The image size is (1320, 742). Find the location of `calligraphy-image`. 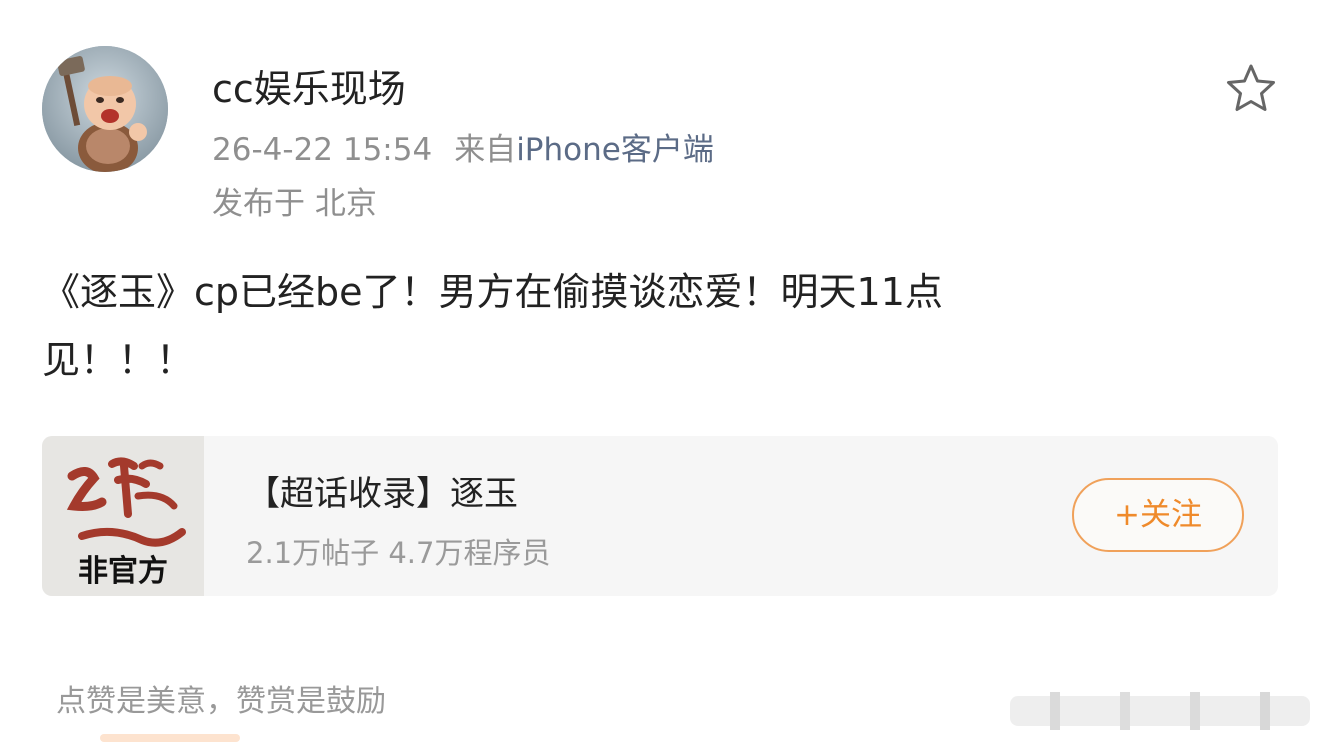

calligraphy-image is located at coordinates (126, 502).